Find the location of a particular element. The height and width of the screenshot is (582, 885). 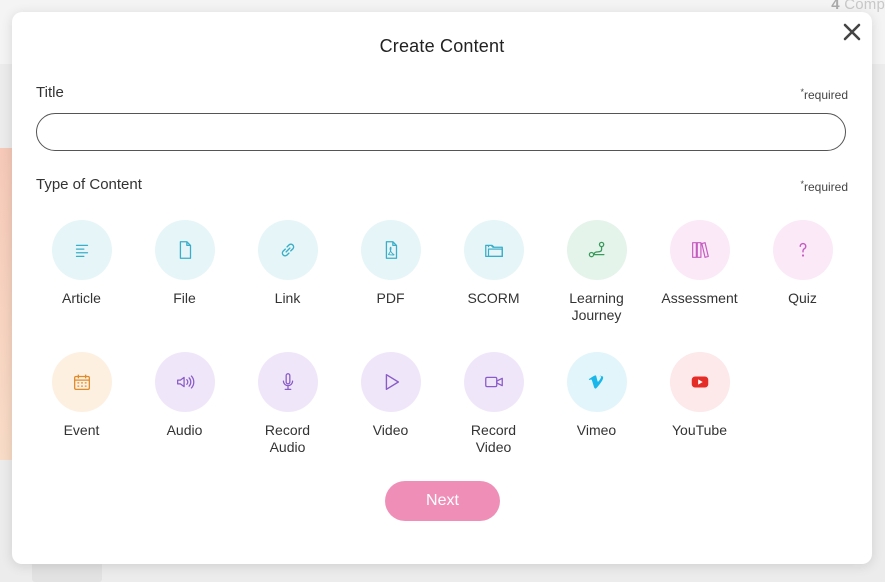

type-of-content-label: Type of Content is located at coordinates (89, 184).